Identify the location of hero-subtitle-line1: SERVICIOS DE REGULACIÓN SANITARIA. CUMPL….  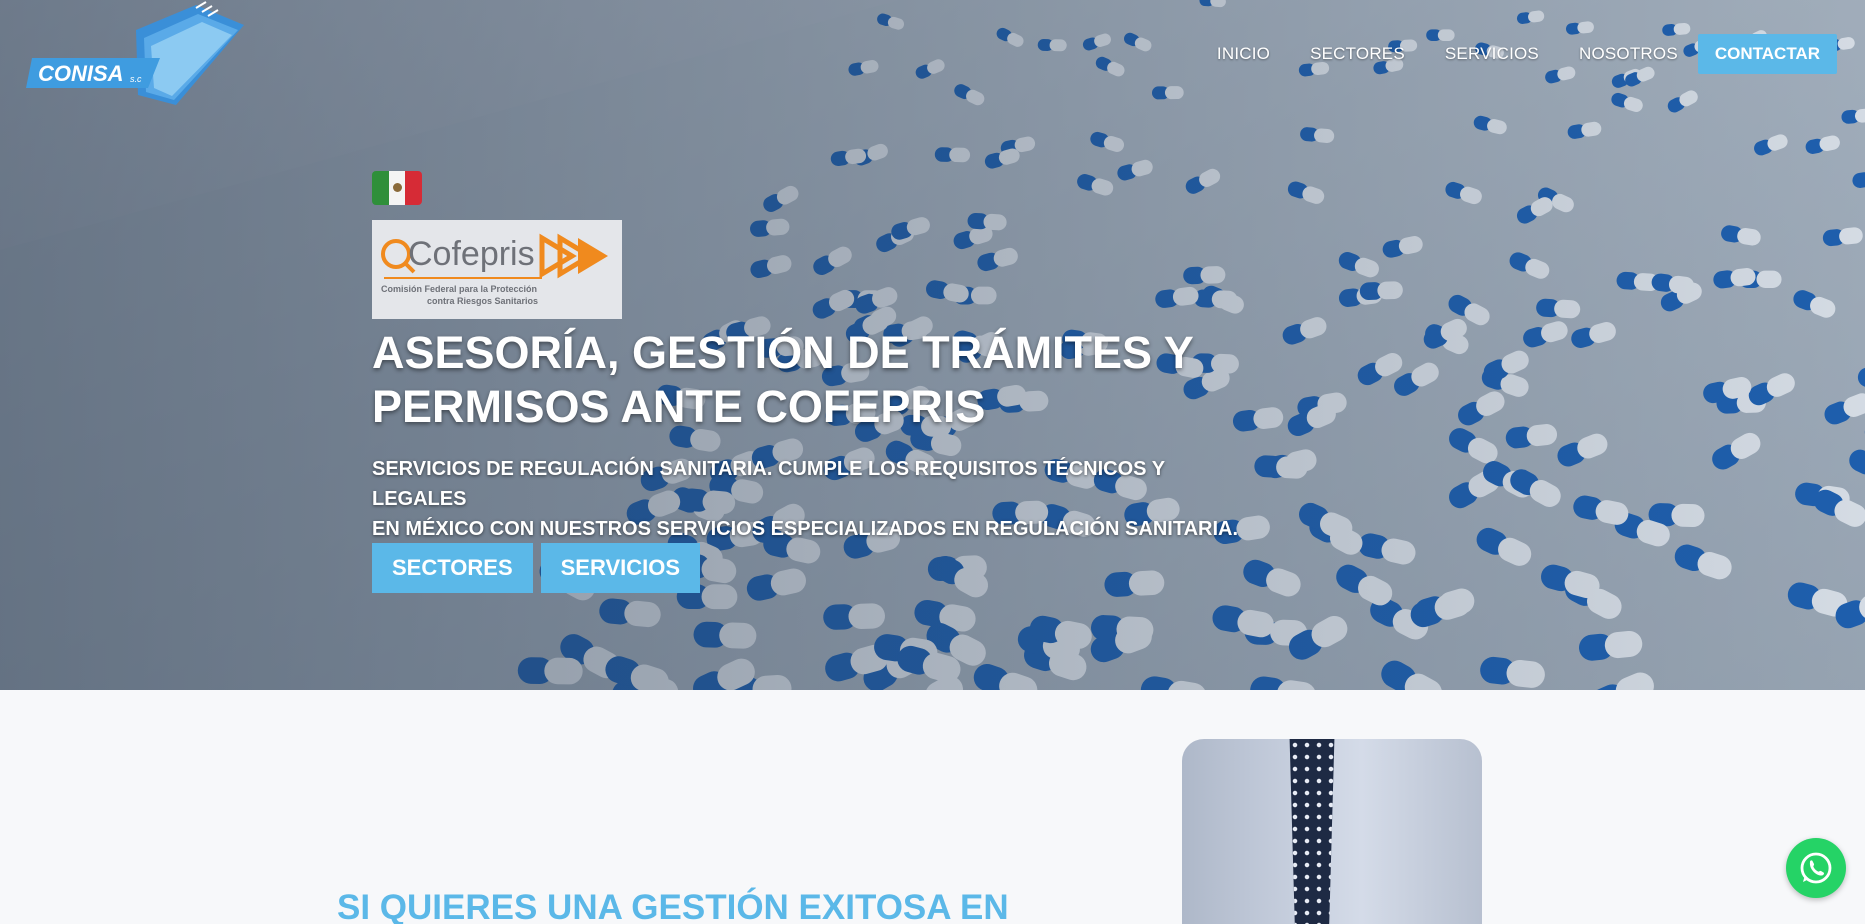
(768, 484).